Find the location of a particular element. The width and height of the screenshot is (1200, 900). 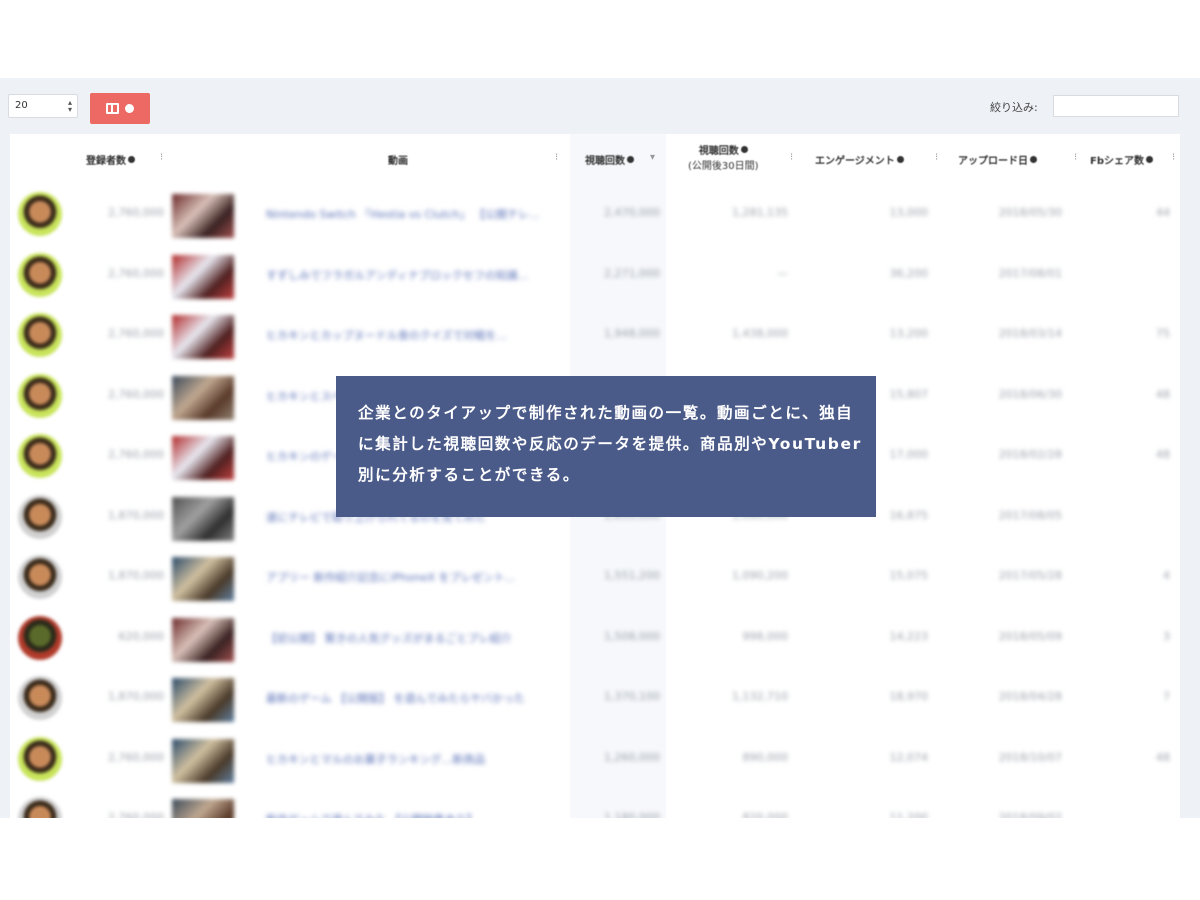

gear-icon is located at coordinates (129, 108).